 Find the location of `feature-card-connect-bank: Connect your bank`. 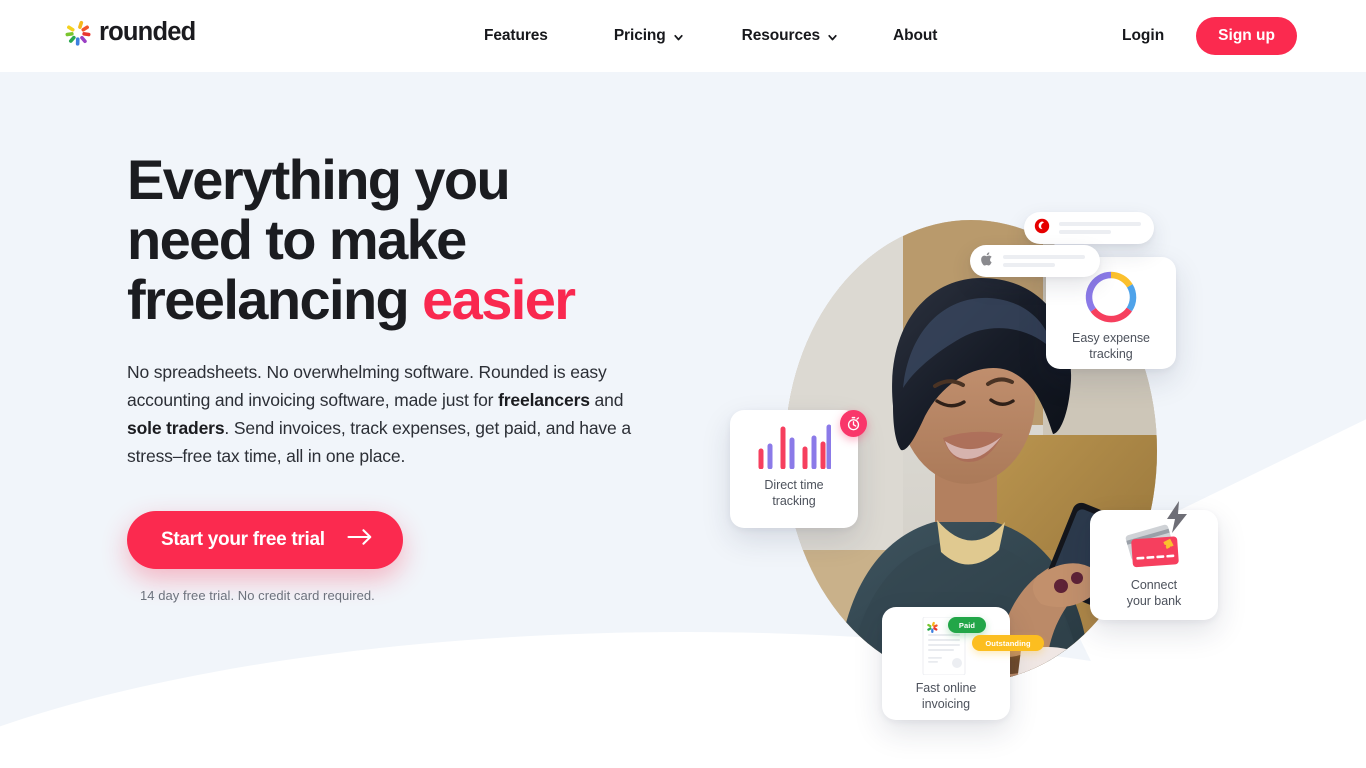

feature-card-connect-bank: Connect your bank is located at coordinates (1154, 565).